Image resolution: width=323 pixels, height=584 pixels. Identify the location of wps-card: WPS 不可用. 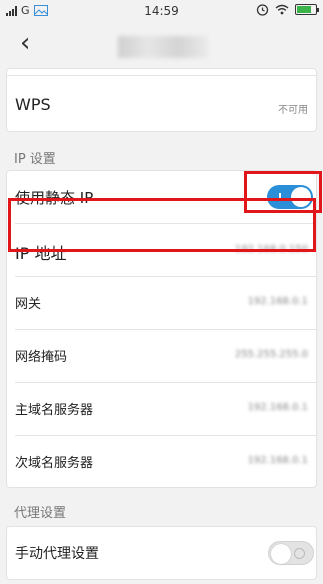
(161, 100).